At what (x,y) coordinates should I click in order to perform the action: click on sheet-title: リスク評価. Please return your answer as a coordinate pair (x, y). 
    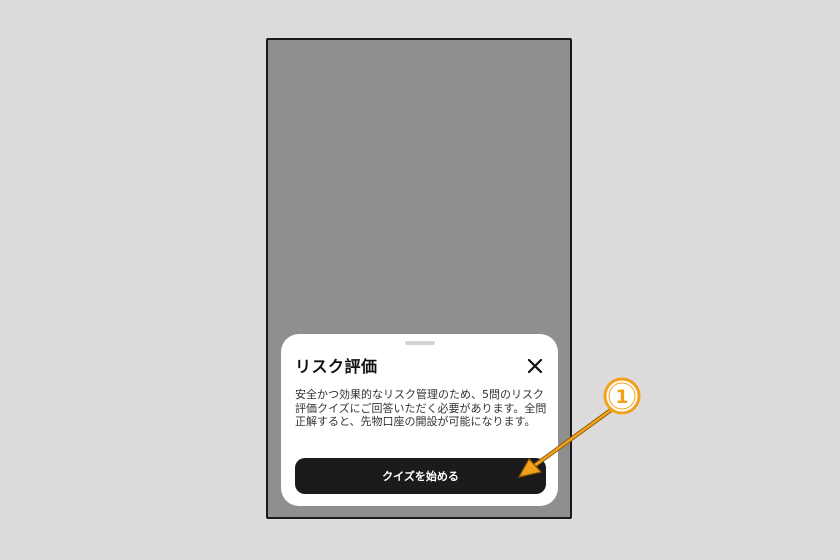
    Looking at the image, I should click on (336, 366).